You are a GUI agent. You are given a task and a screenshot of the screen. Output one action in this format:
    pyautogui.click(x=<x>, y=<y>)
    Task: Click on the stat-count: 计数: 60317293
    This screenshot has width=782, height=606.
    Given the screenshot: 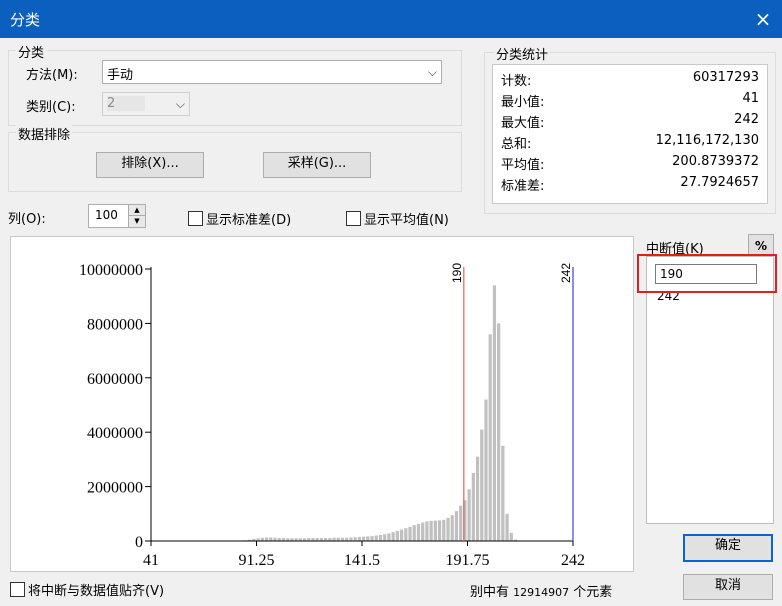 What is the action you would take?
    pyautogui.click(x=630, y=80)
    